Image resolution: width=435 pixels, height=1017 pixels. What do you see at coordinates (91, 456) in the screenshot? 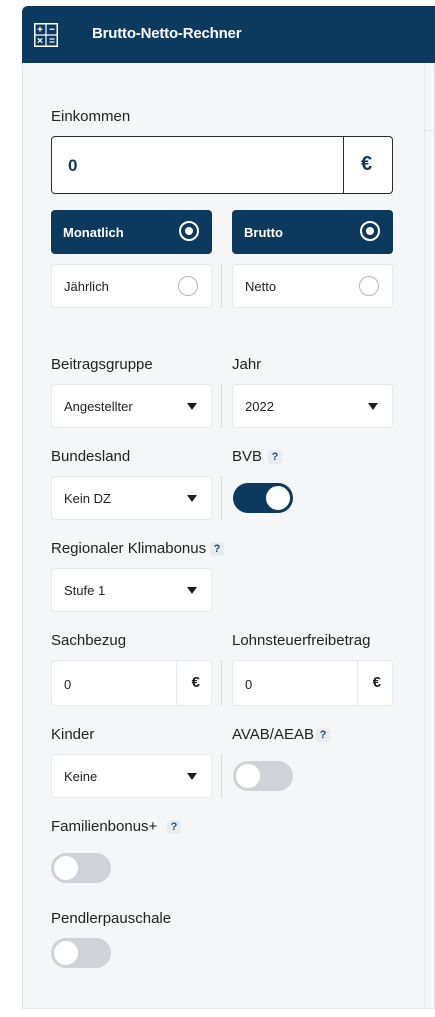
I see `bundesland-label: Bundesland` at bounding box center [91, 456].